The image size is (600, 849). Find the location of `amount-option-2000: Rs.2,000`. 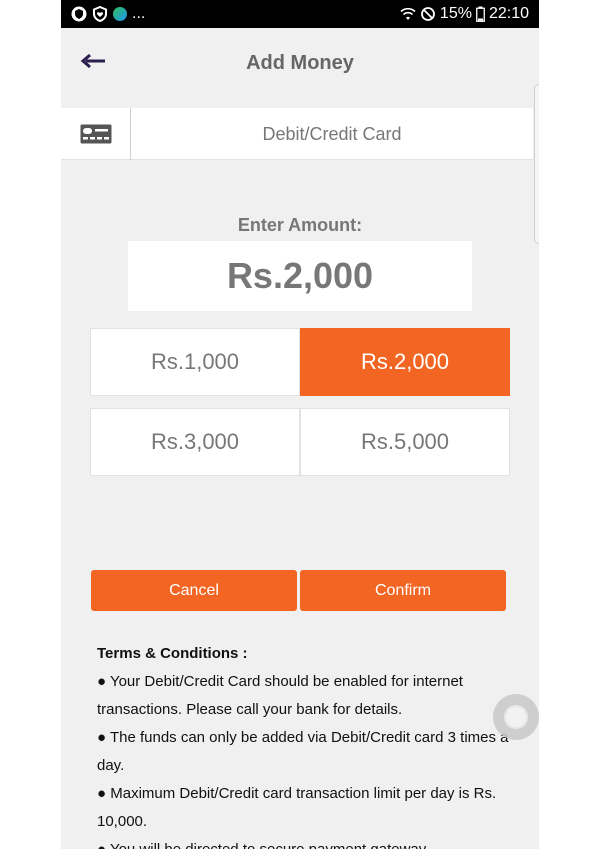

amount-option-2000: Rs.2,000 is located at coordinates (405, 362).